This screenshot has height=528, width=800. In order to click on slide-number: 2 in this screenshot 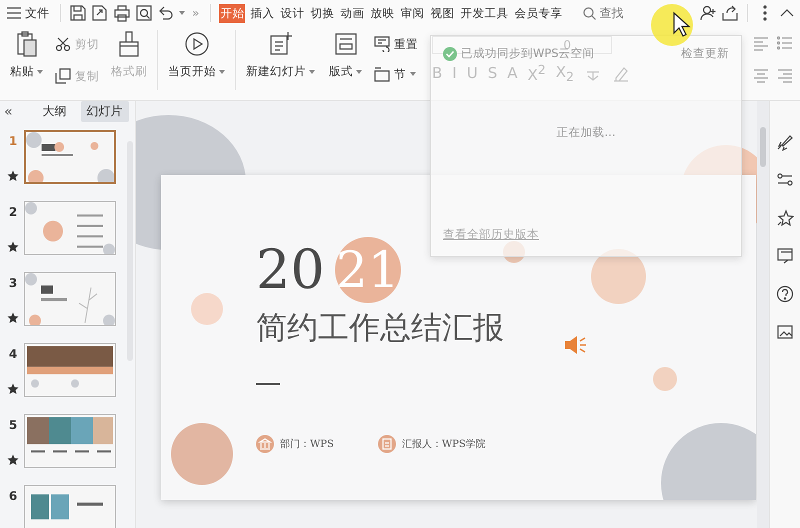, I will do `click(13, 212)`.